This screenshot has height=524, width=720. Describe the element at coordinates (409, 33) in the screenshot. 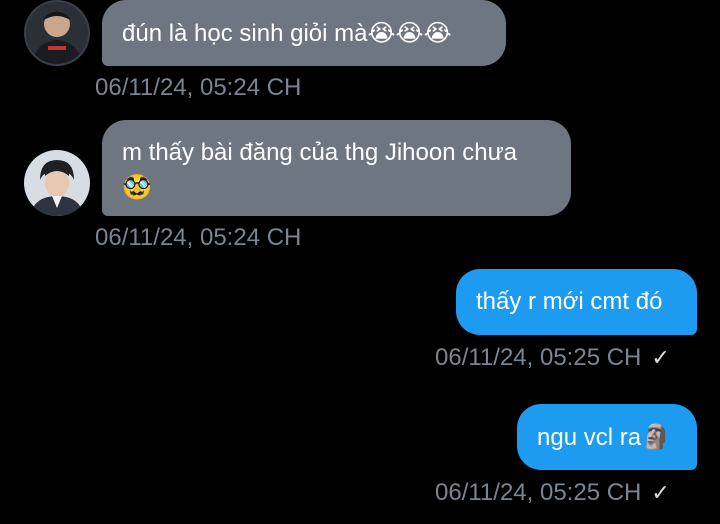

I see `loudly-crying-emoji-icon: 😭😭😭` at that location.